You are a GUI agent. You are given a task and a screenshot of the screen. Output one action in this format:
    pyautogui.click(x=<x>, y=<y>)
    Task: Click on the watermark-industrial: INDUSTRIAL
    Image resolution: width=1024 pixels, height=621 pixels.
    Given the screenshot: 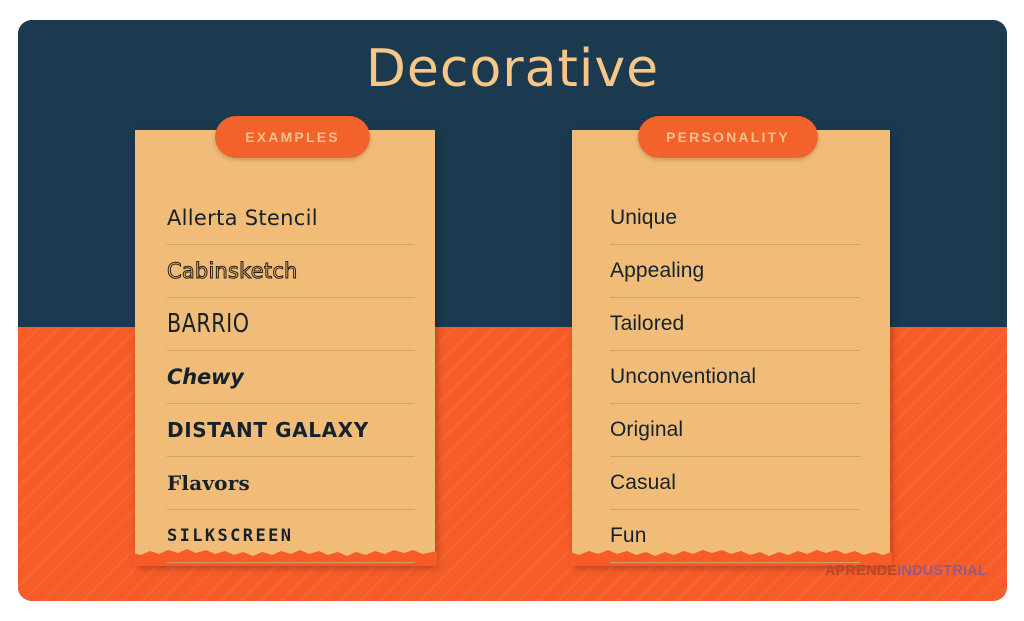 What is the action you would take?
    pyautogui.click(x=942, y=571)
    